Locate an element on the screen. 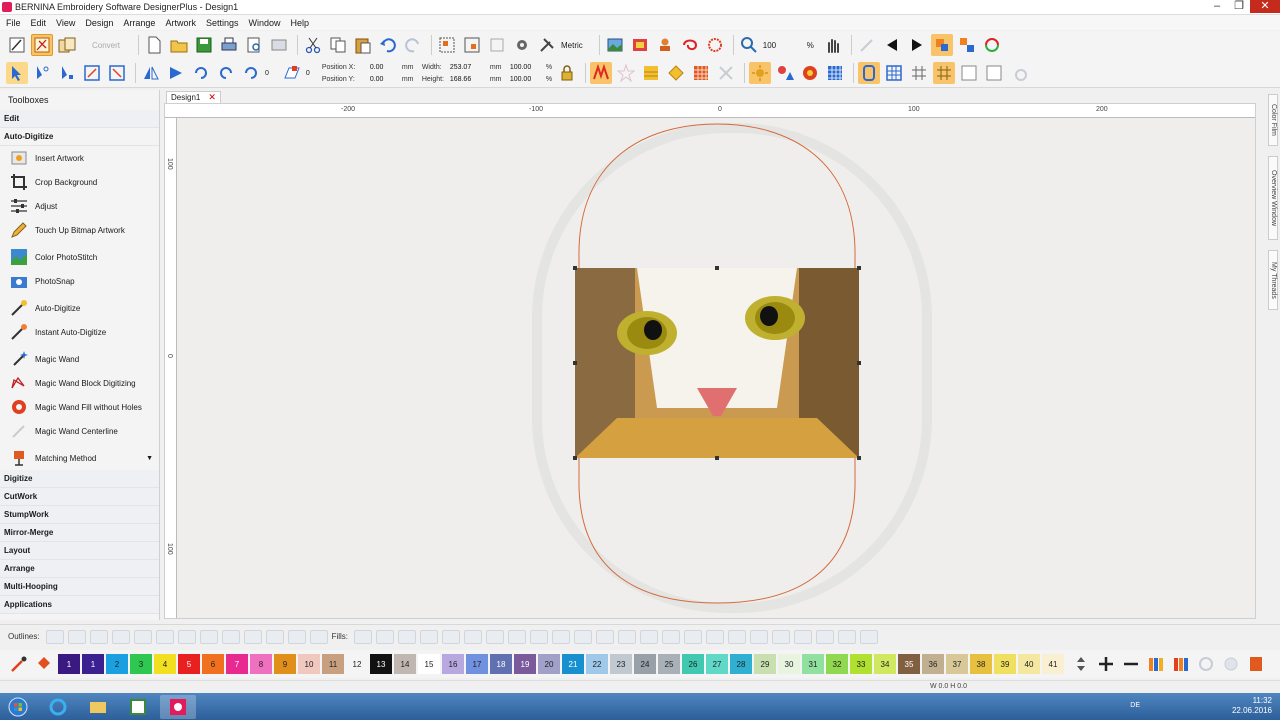 This screenshot has width=1280, height=720. side-tab-color-film: Color Film is located at coordinates (1273, 120).